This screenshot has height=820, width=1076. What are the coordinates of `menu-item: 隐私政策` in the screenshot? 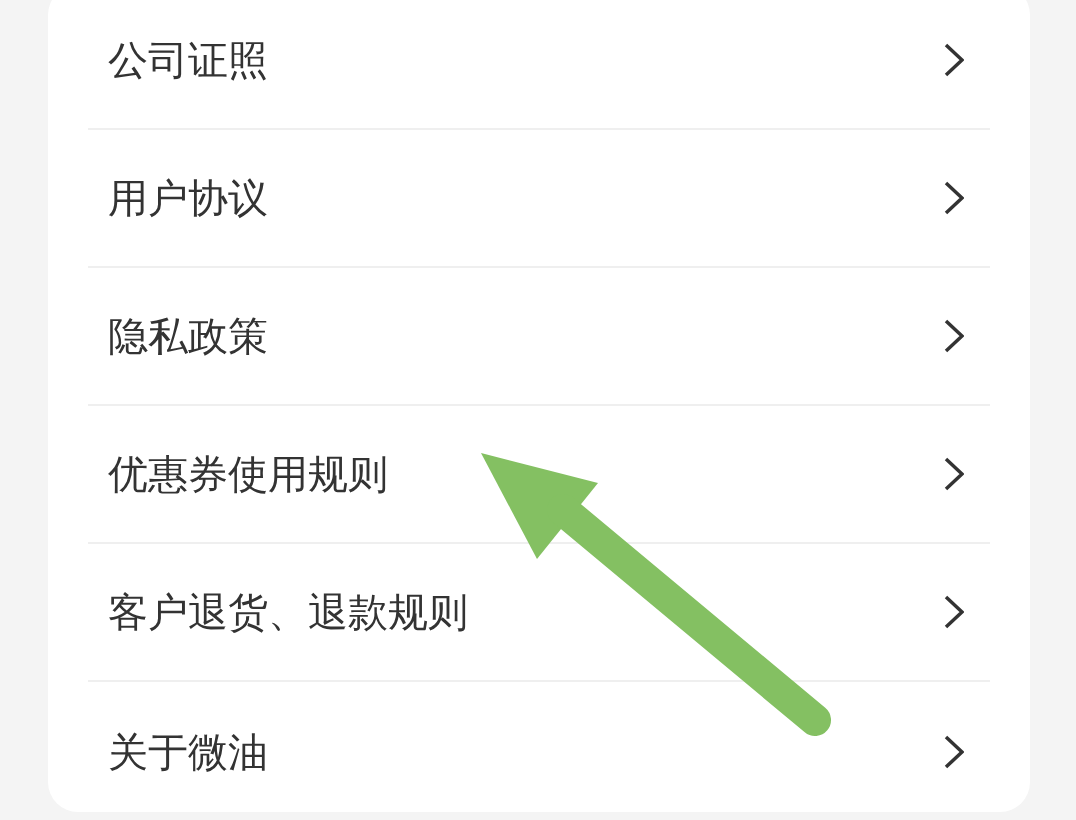 It's located at (539, 336).